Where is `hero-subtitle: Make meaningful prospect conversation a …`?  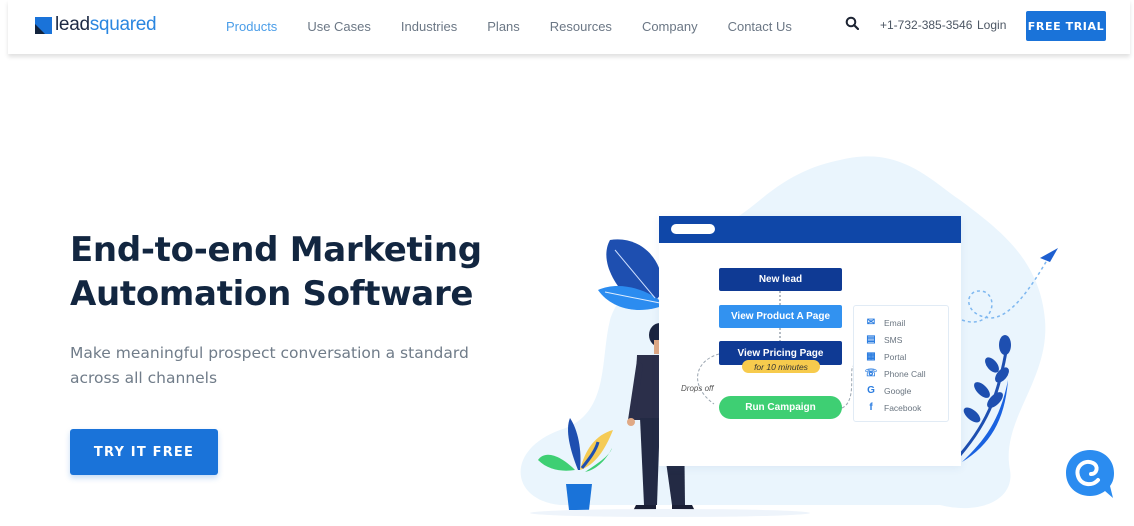
hero-subtitle: Make meaningful prospect conversation a … is located at coordinates (280, 366).